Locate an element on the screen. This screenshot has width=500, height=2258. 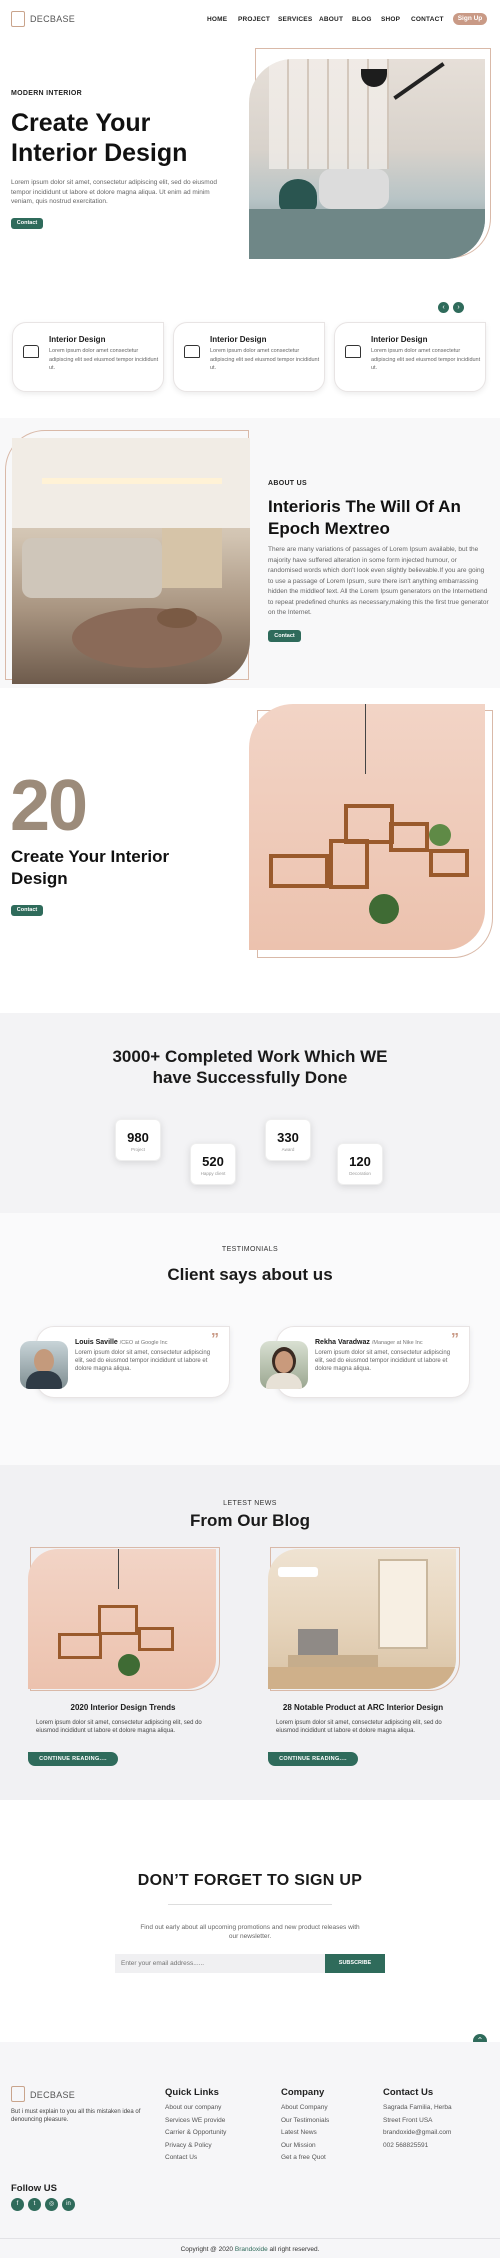
twenty-section: 20 Create Your Interior Design Contact is located at coordinates (250, 850).